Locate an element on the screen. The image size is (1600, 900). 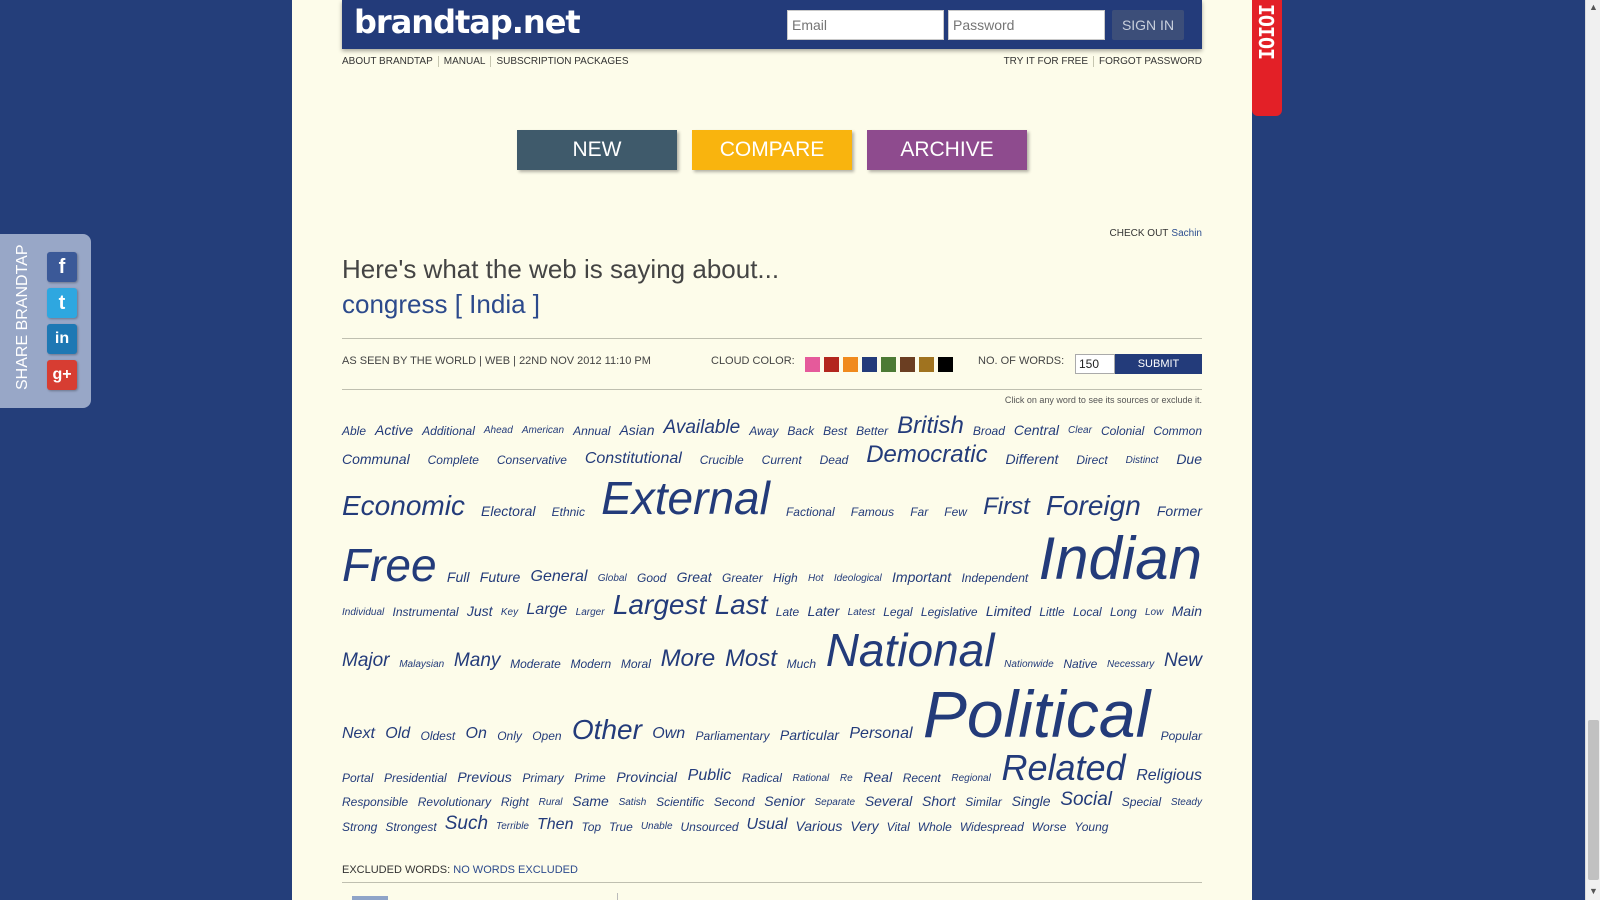
cloud-word: Right is located at coordinates (515, 802).